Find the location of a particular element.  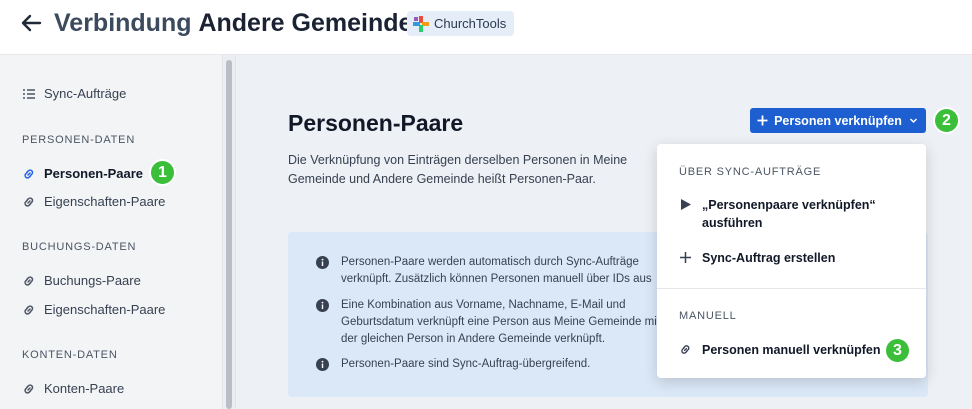

callout-badge-1: 1 is located at coordinates (162, 172).